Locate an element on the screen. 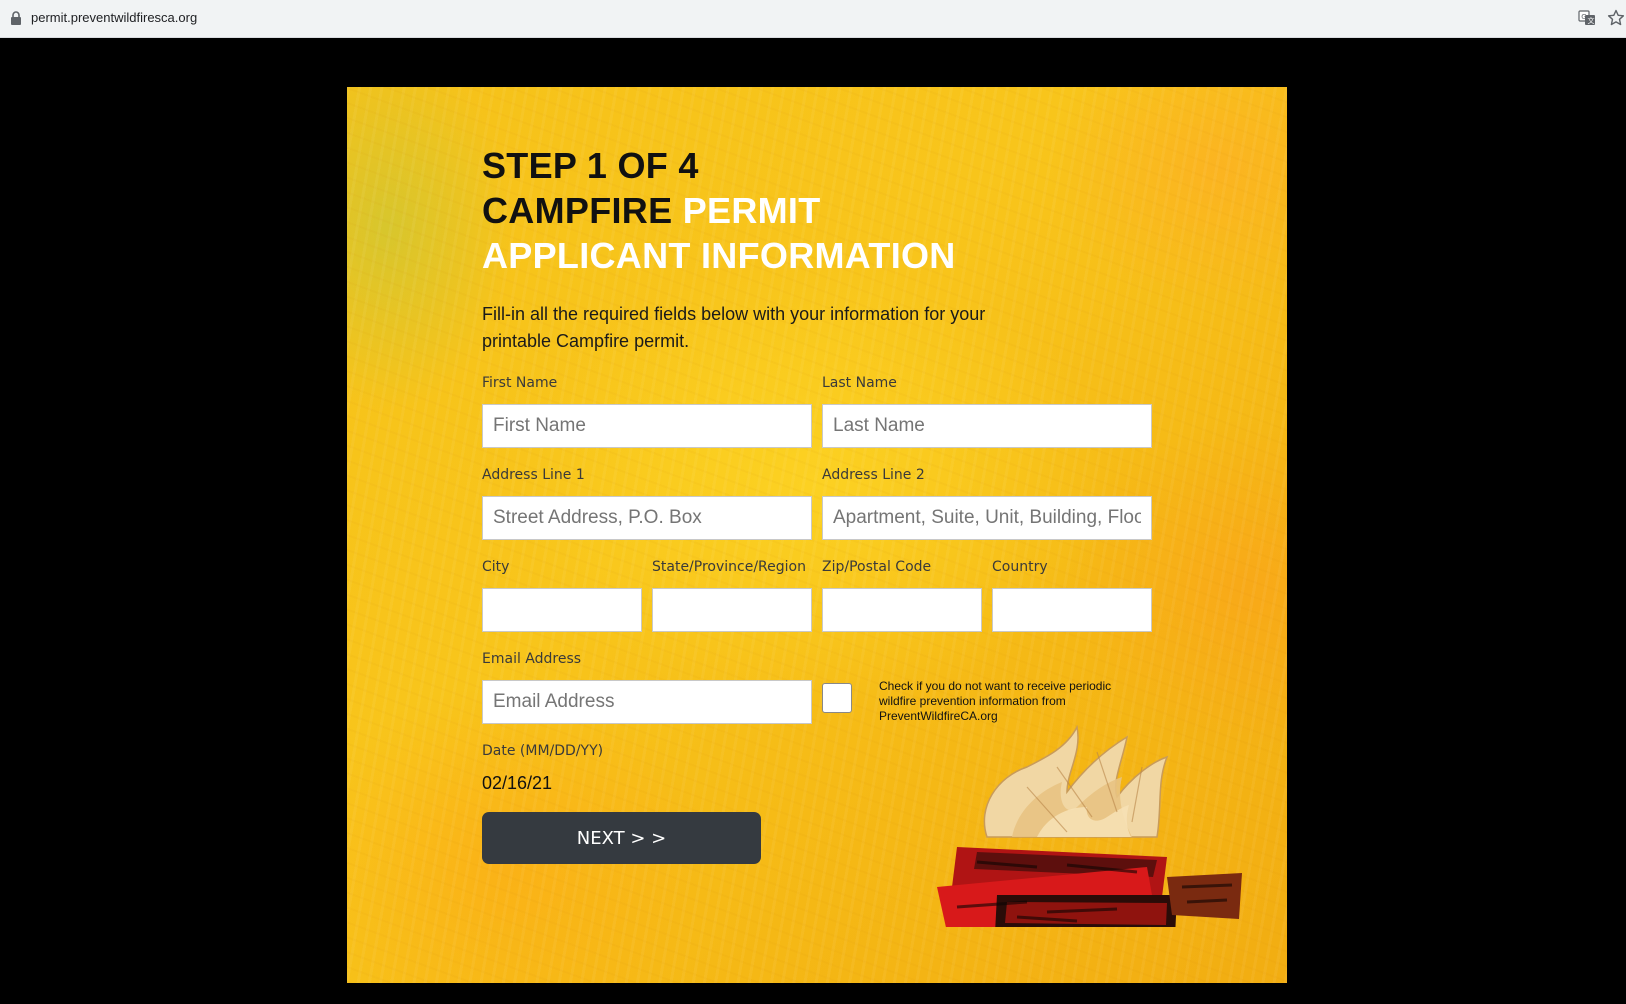 The image size is (1626, 1004). city-input is located at coordinates (562, 610).